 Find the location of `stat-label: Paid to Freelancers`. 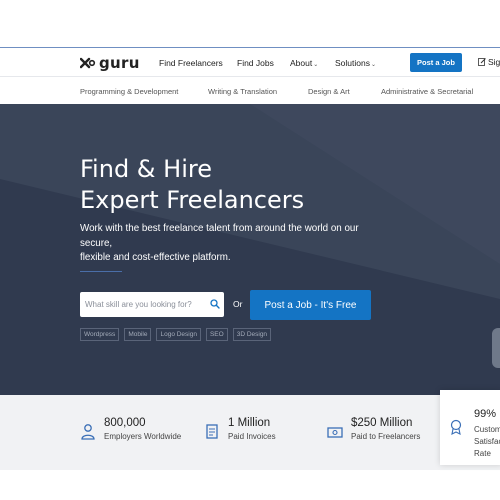

stat-label: Paid to Freelancers is located at coordinates (386, 436).